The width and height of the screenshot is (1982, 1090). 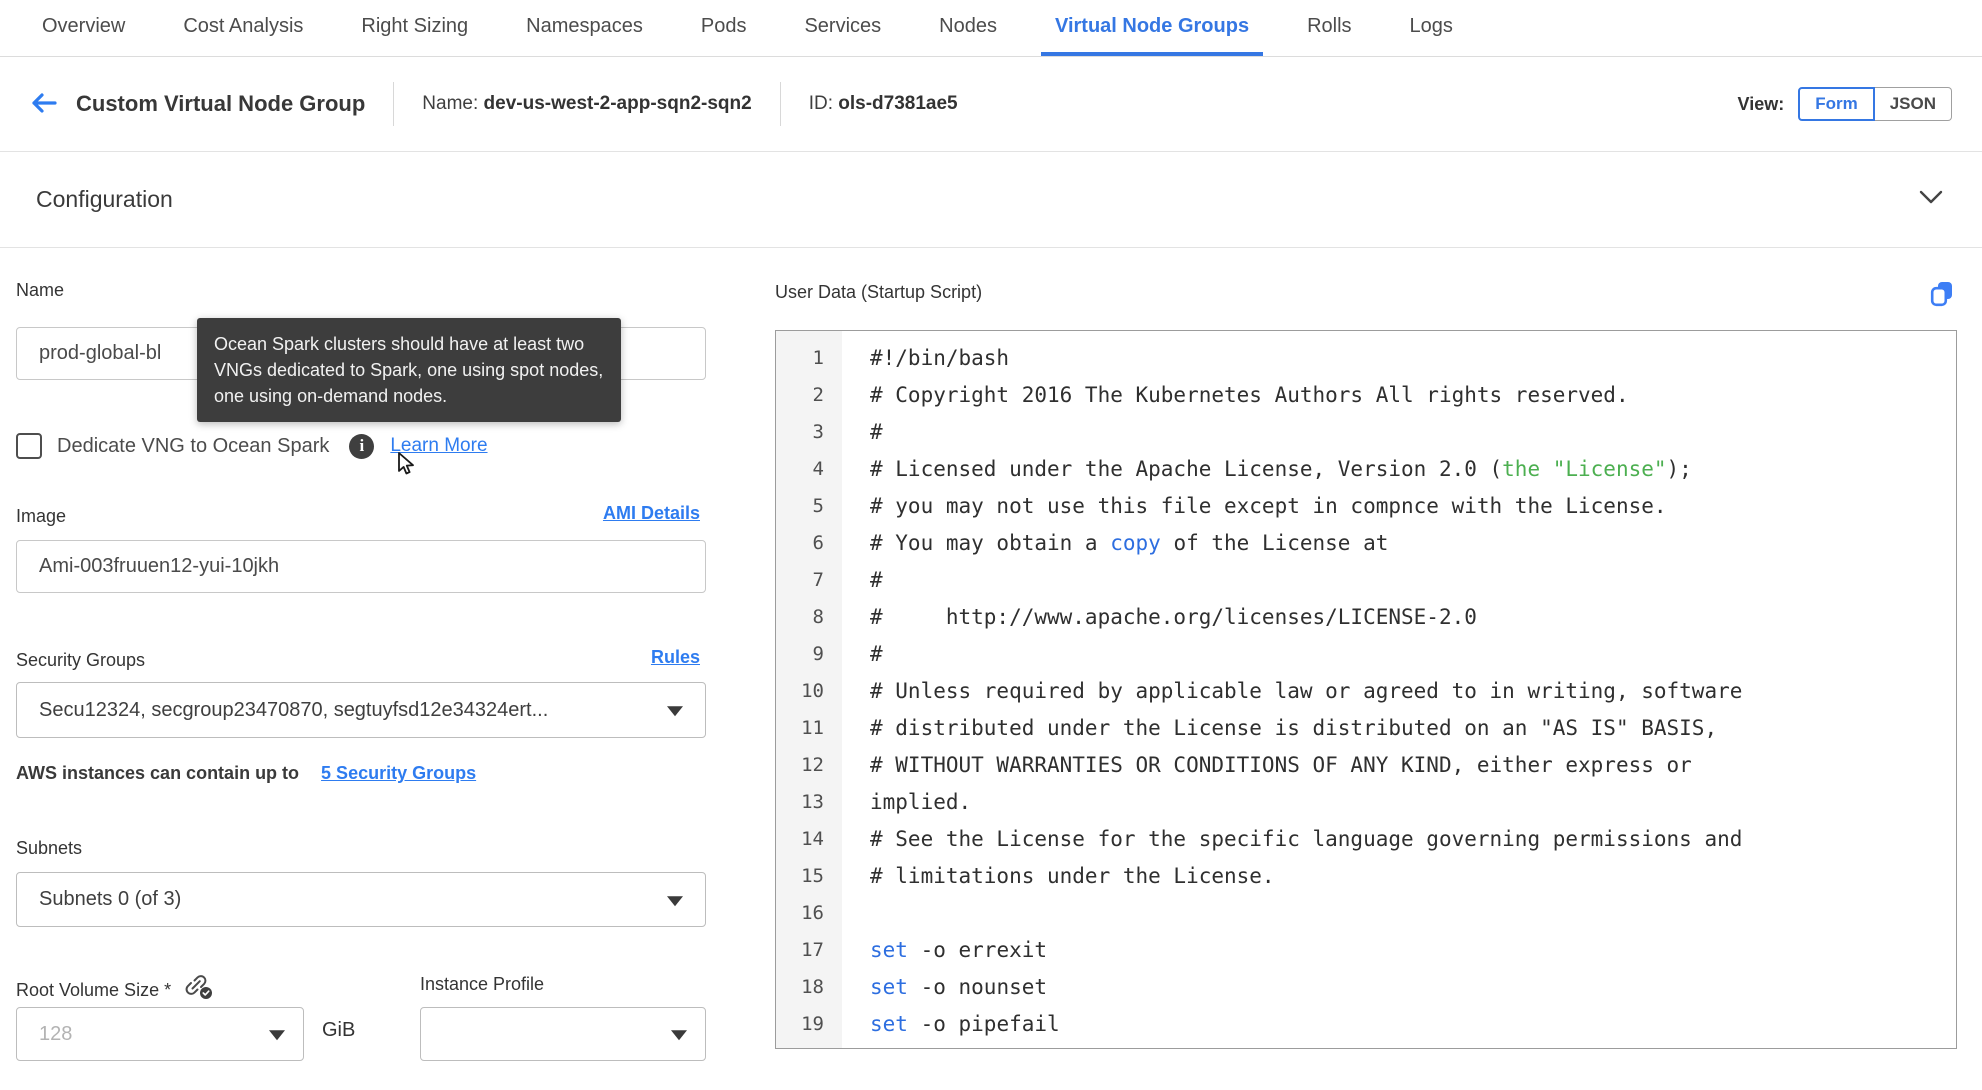 What do you see at coordinates (407, 467) in the screenshot?
I see `mouse-cursor-icon` at bounding box center [407, 467].